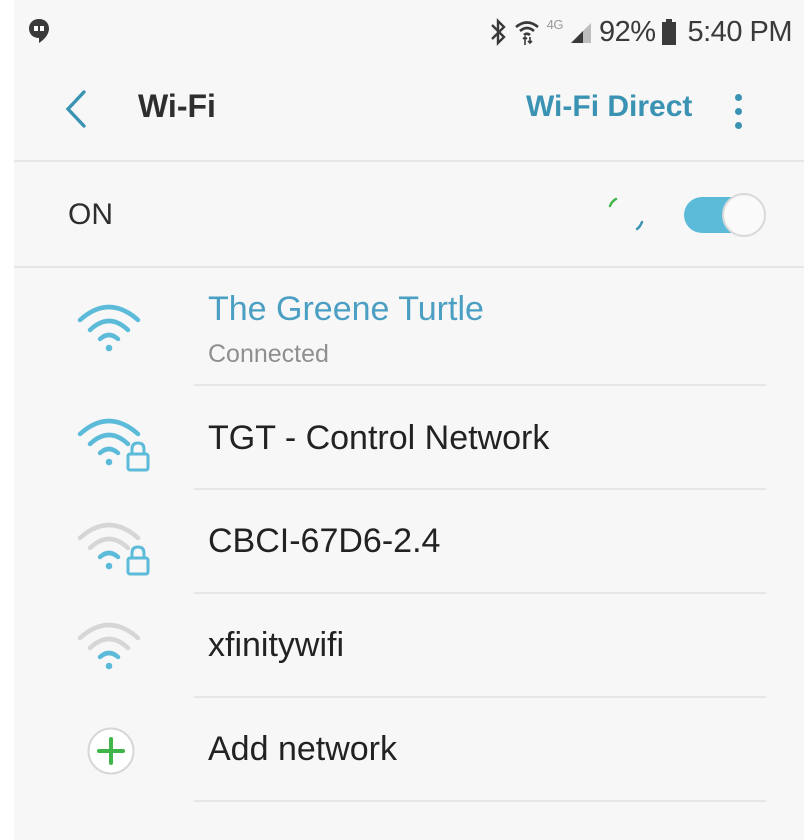 The height and width of the screenshot is (840, 804). Describe the element at coordinates (409, 749) in the screenshot. I see `add-network-item: Add network` at that location.